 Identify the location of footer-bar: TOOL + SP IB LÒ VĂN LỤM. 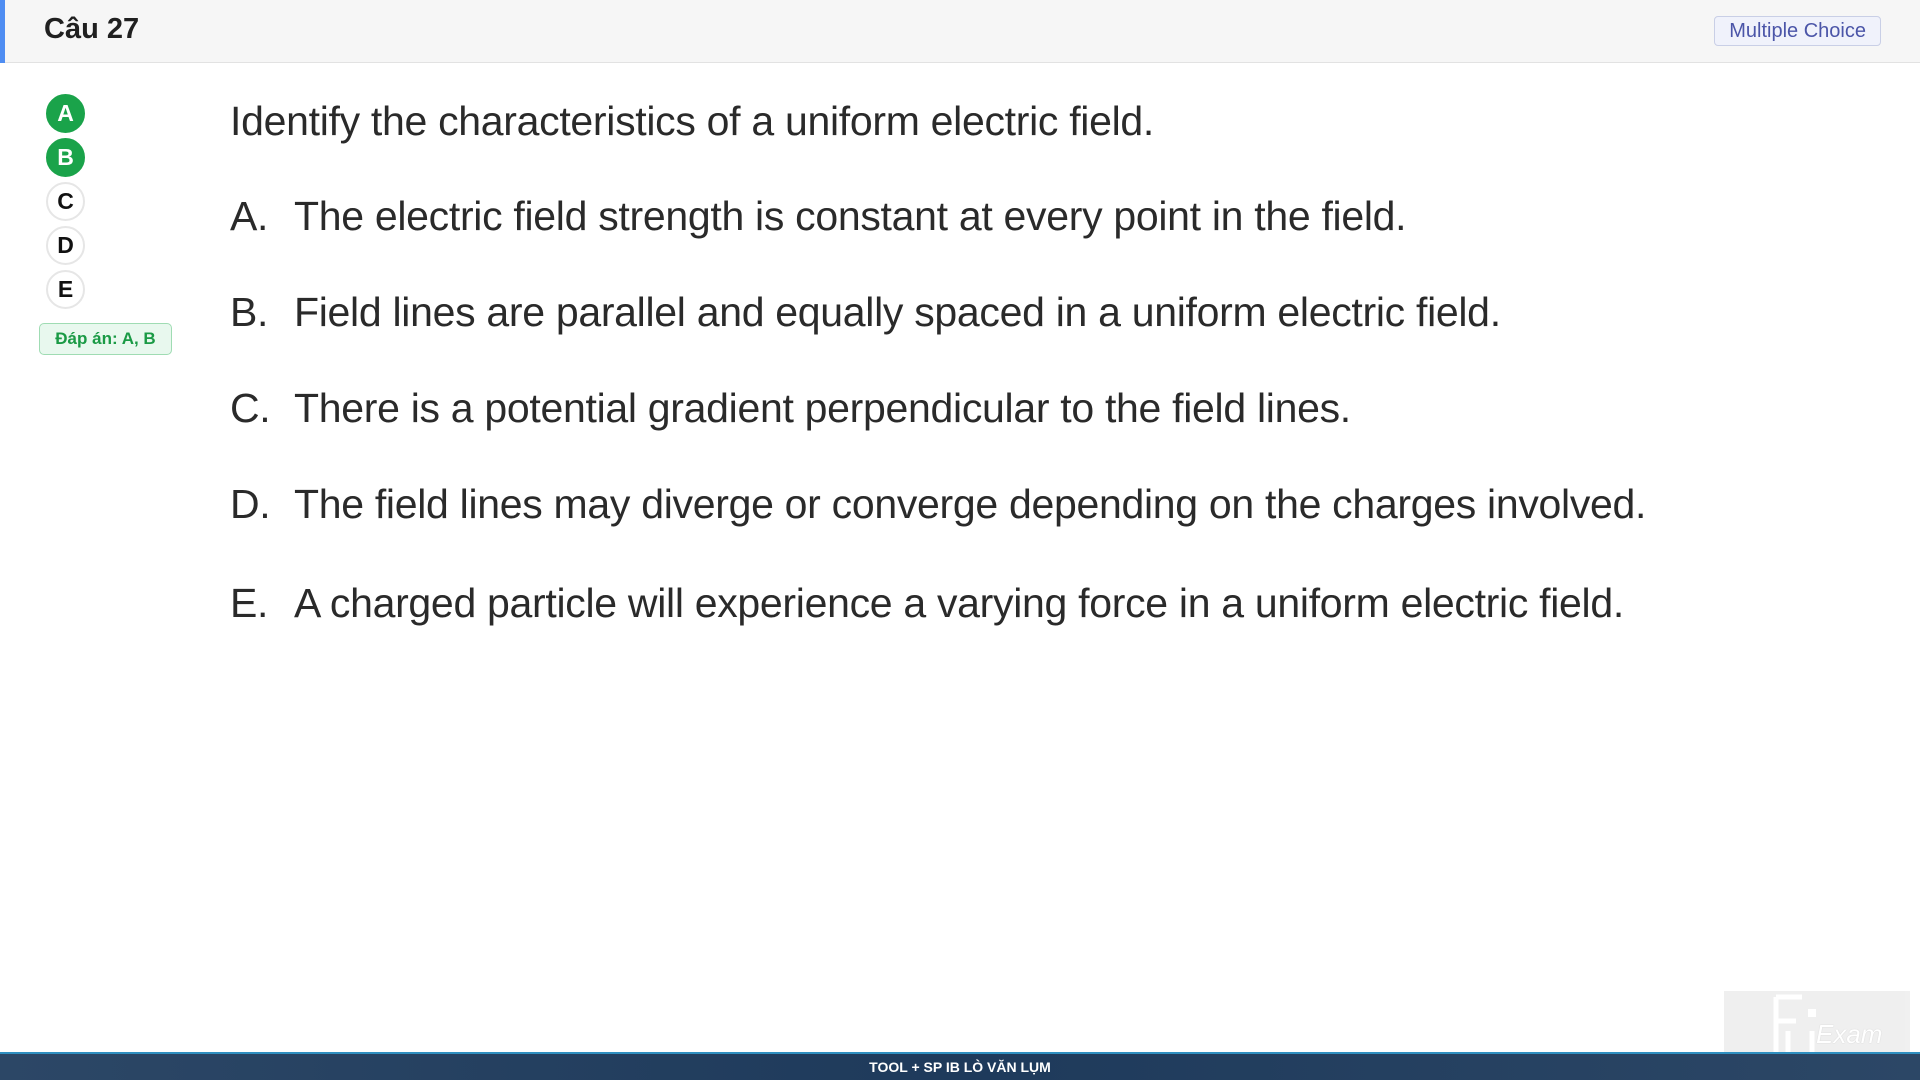
(960, 1066).